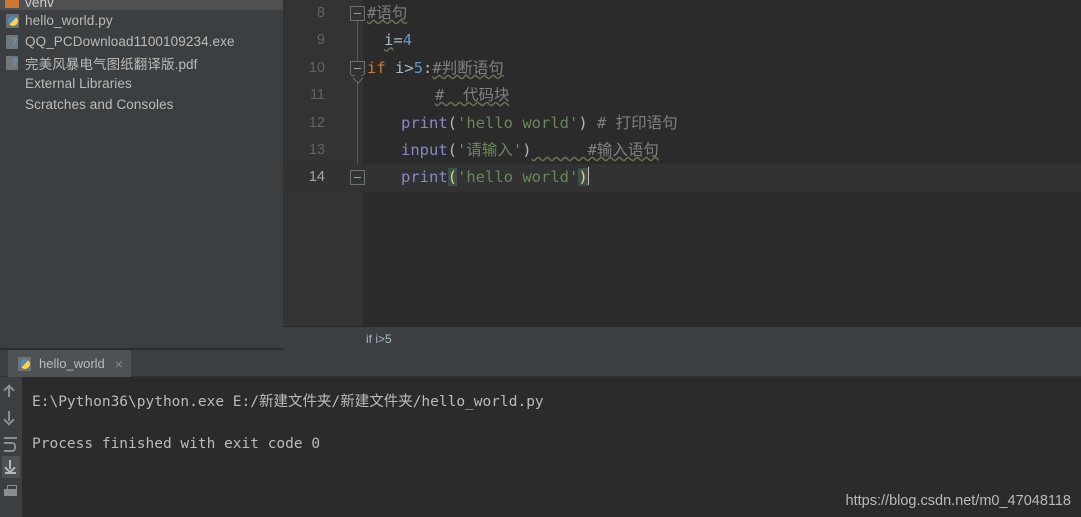 The width and height of the screenshot is (1081, 517). What do you see at coordinates (11, 417) in the screenshot?
I see `rerun-down-icon` at bounding box center [11, 417].